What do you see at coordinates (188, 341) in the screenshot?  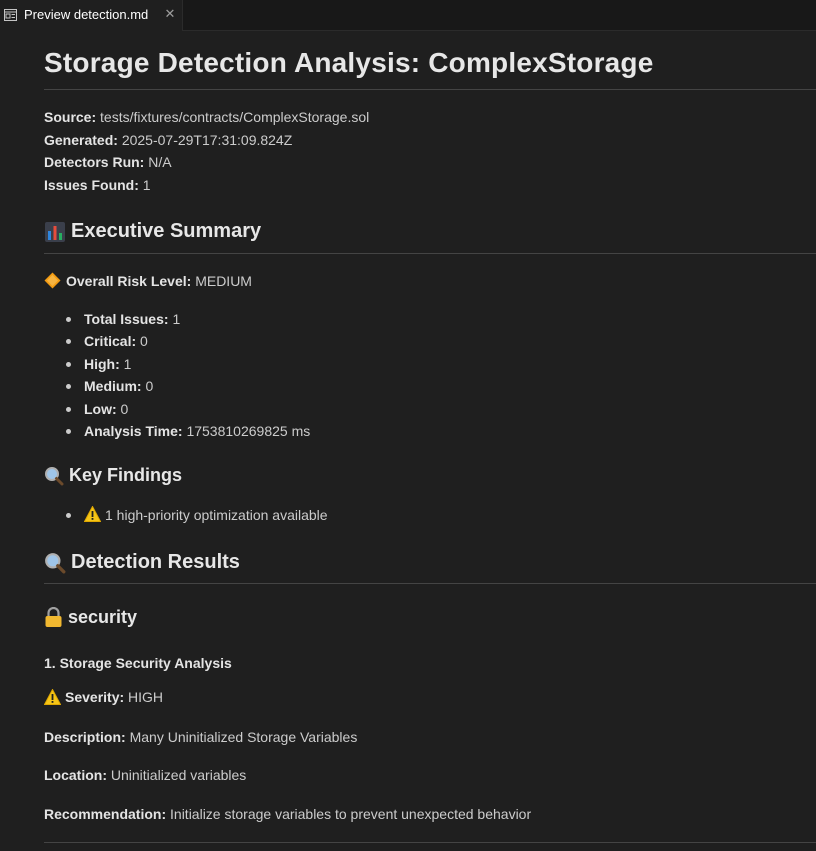 I see `stat-critical: Critical: 0` at bounding box center [188, 341].